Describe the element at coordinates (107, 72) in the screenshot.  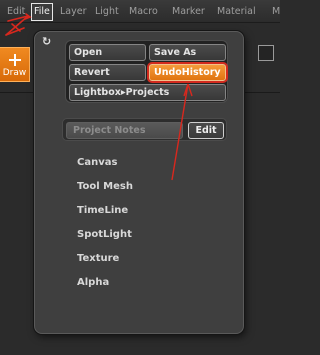
I see `revert-button: Revert` at that location.